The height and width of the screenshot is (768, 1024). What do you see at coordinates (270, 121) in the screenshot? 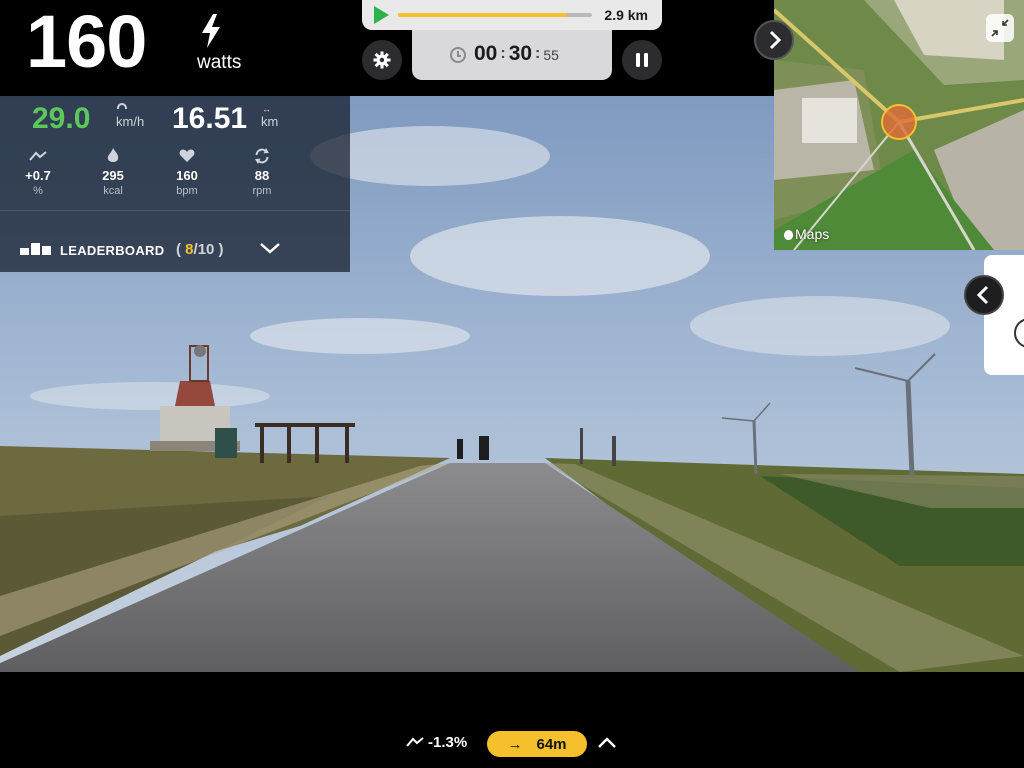
I see `distance-unit: km` at bounding box center [270, 121].